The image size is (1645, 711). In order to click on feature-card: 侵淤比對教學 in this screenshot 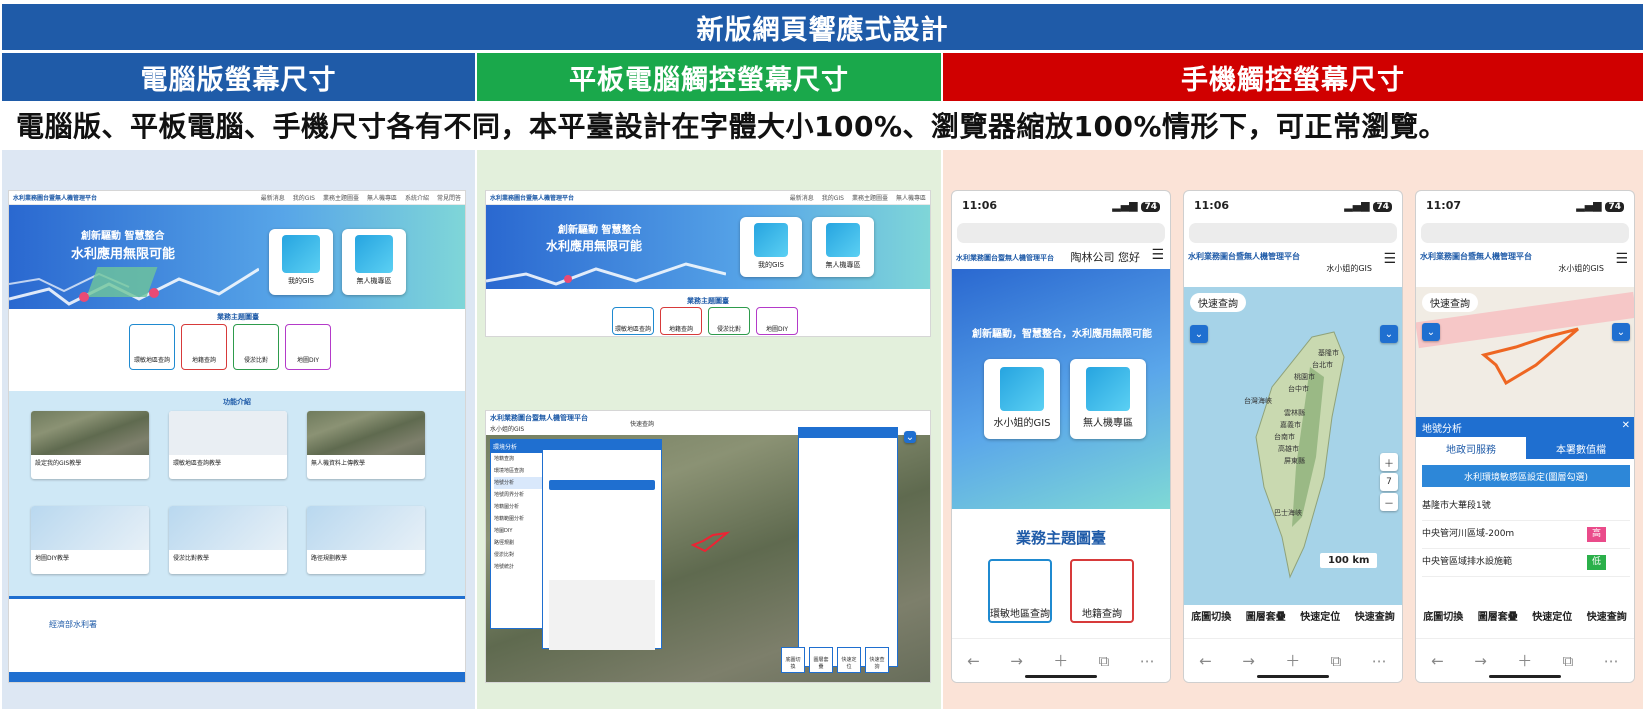, I will do `click(228, 540)`.